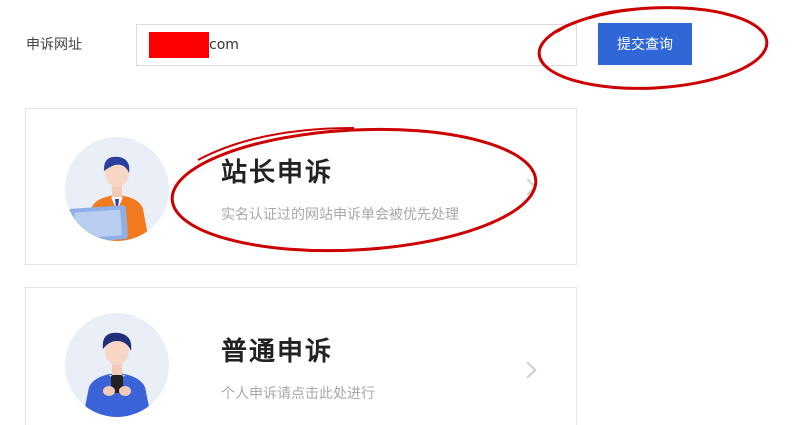 The width and height of the screenshot is (800, 425). I want to click on submit-query-button: 提交查询, so click(645, 44).